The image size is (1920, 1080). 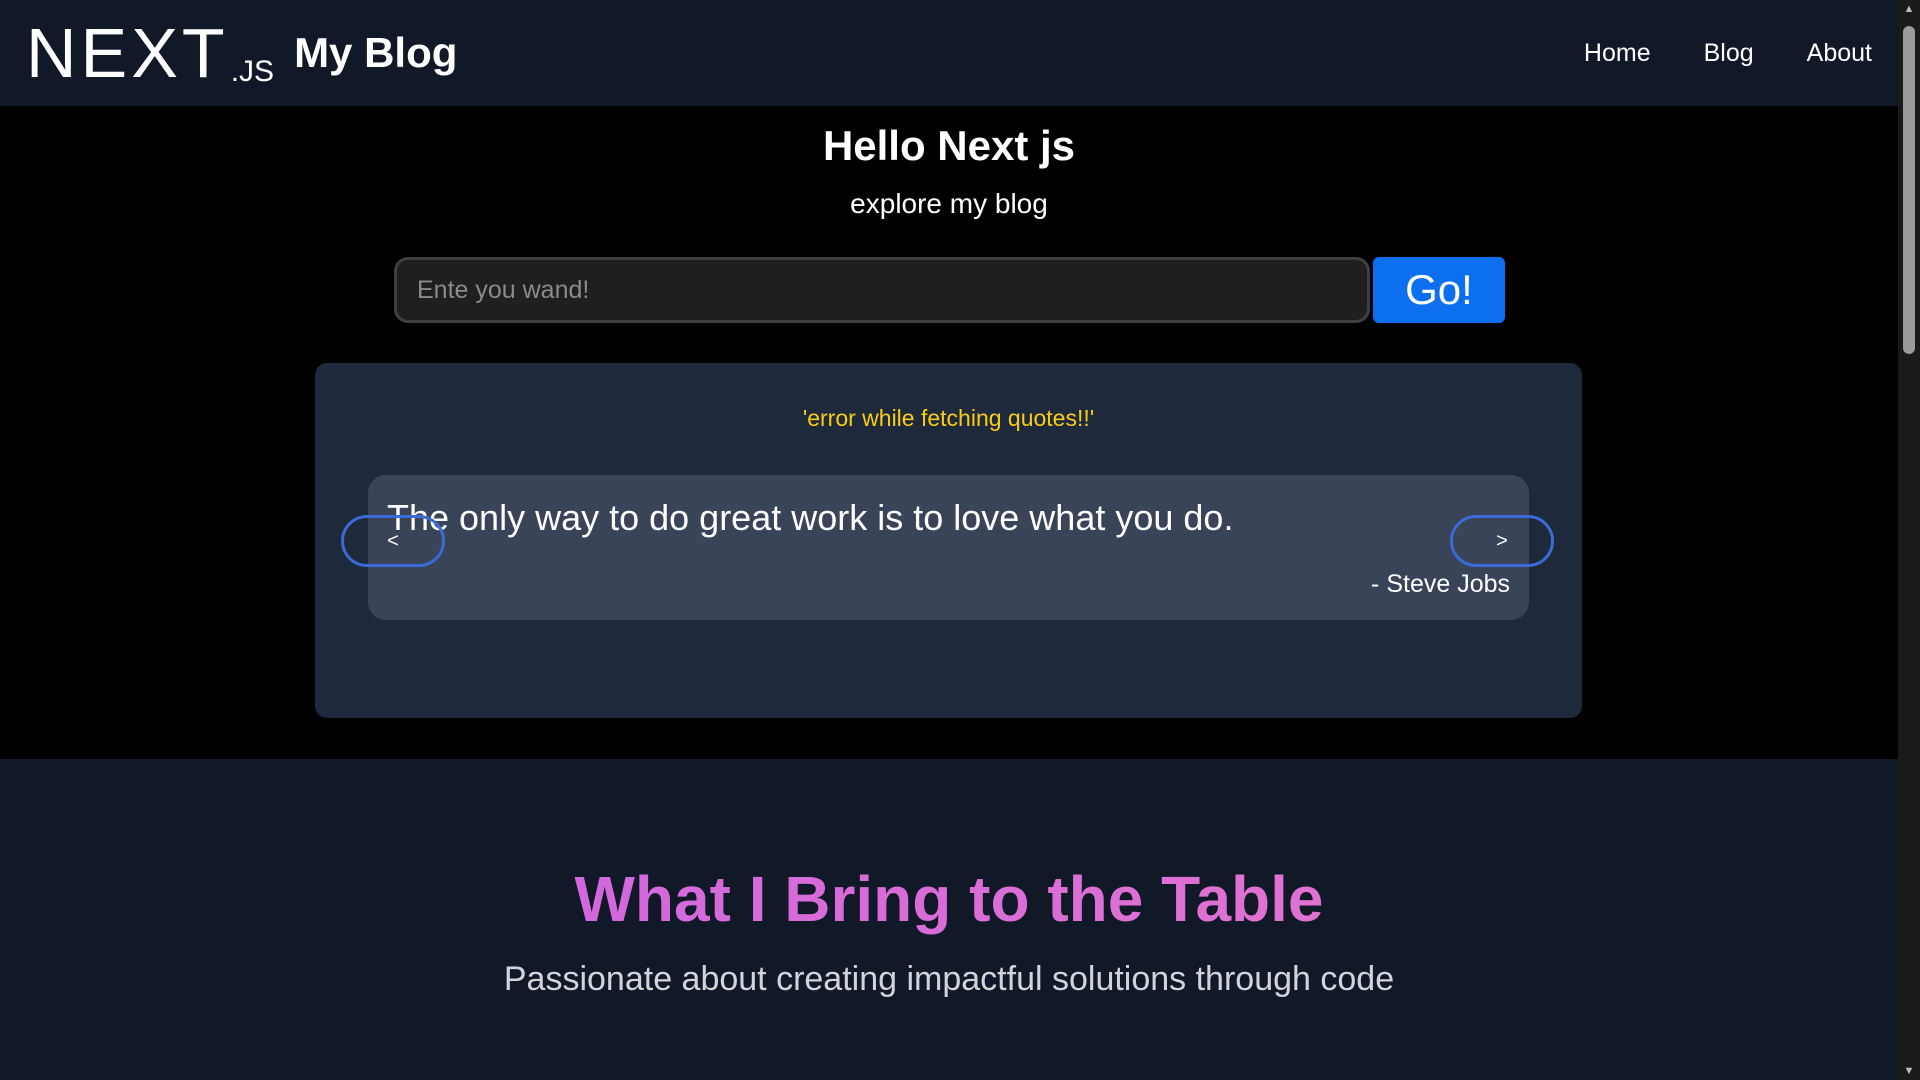 I want to click on vertical-scrollbar: ▲ ▼, so click(x=1909, y=540).